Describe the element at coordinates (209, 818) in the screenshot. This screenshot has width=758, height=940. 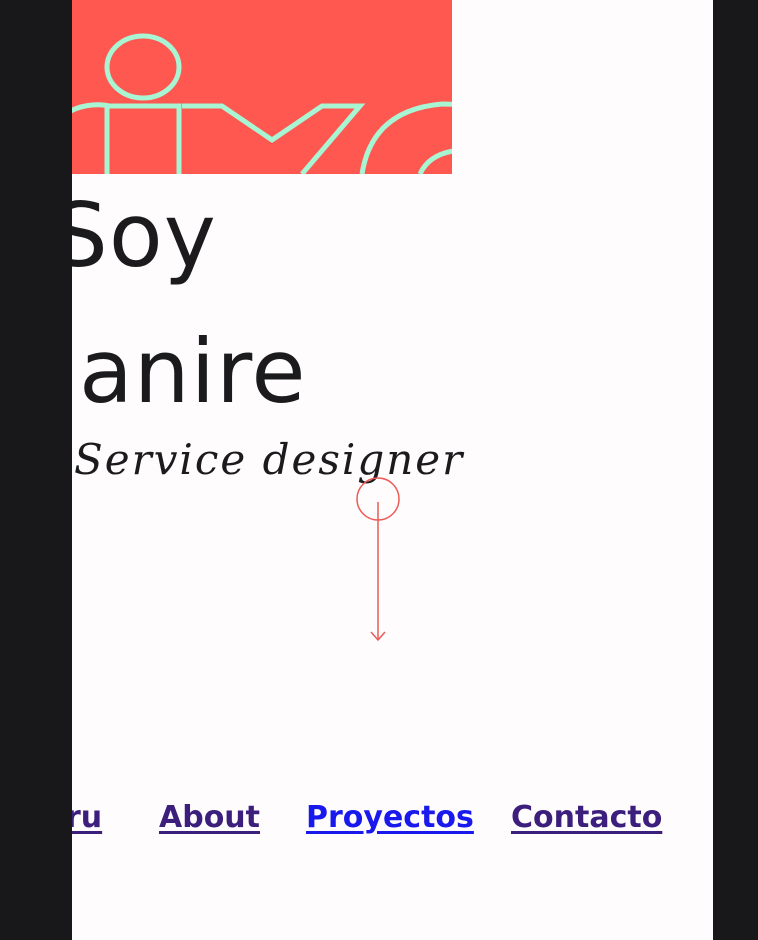
I see `nav-link-about: About` at that location.